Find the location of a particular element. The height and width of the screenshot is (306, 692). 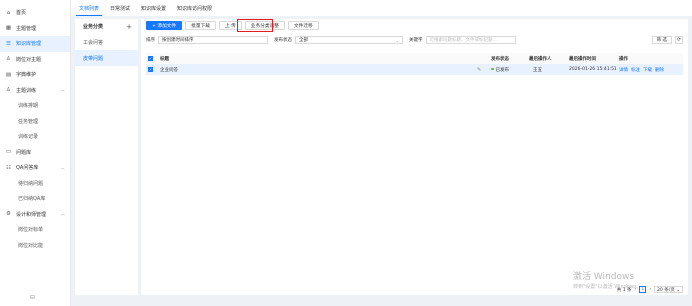

select-all-checkbox: ✓ is located at coordinates (150, 58).